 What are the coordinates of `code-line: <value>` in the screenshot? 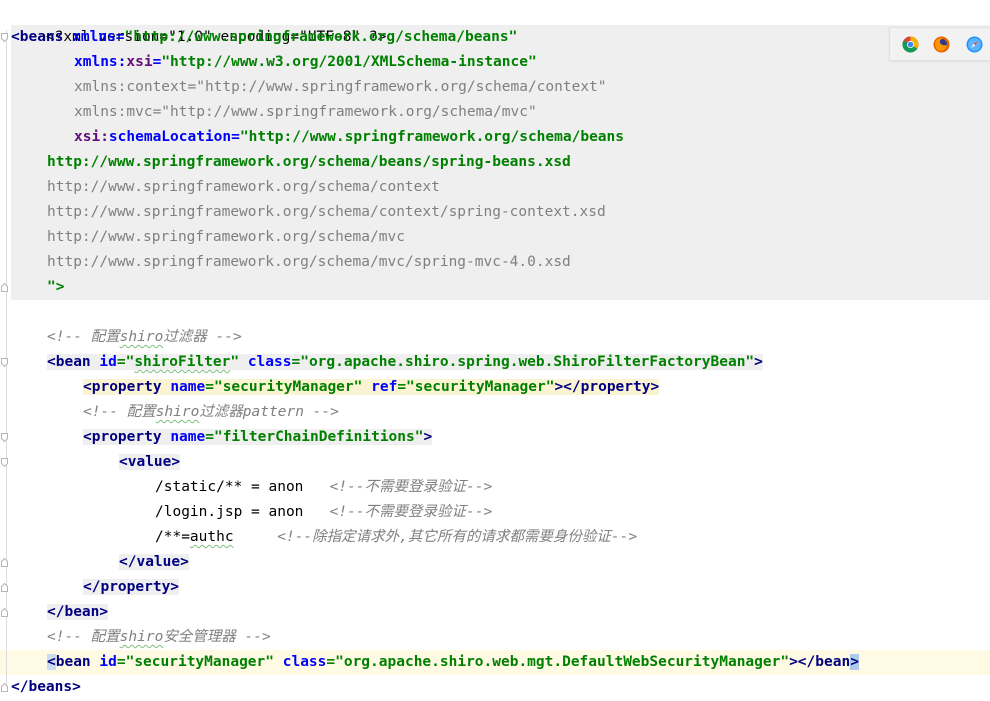 It's located at (150, 462).